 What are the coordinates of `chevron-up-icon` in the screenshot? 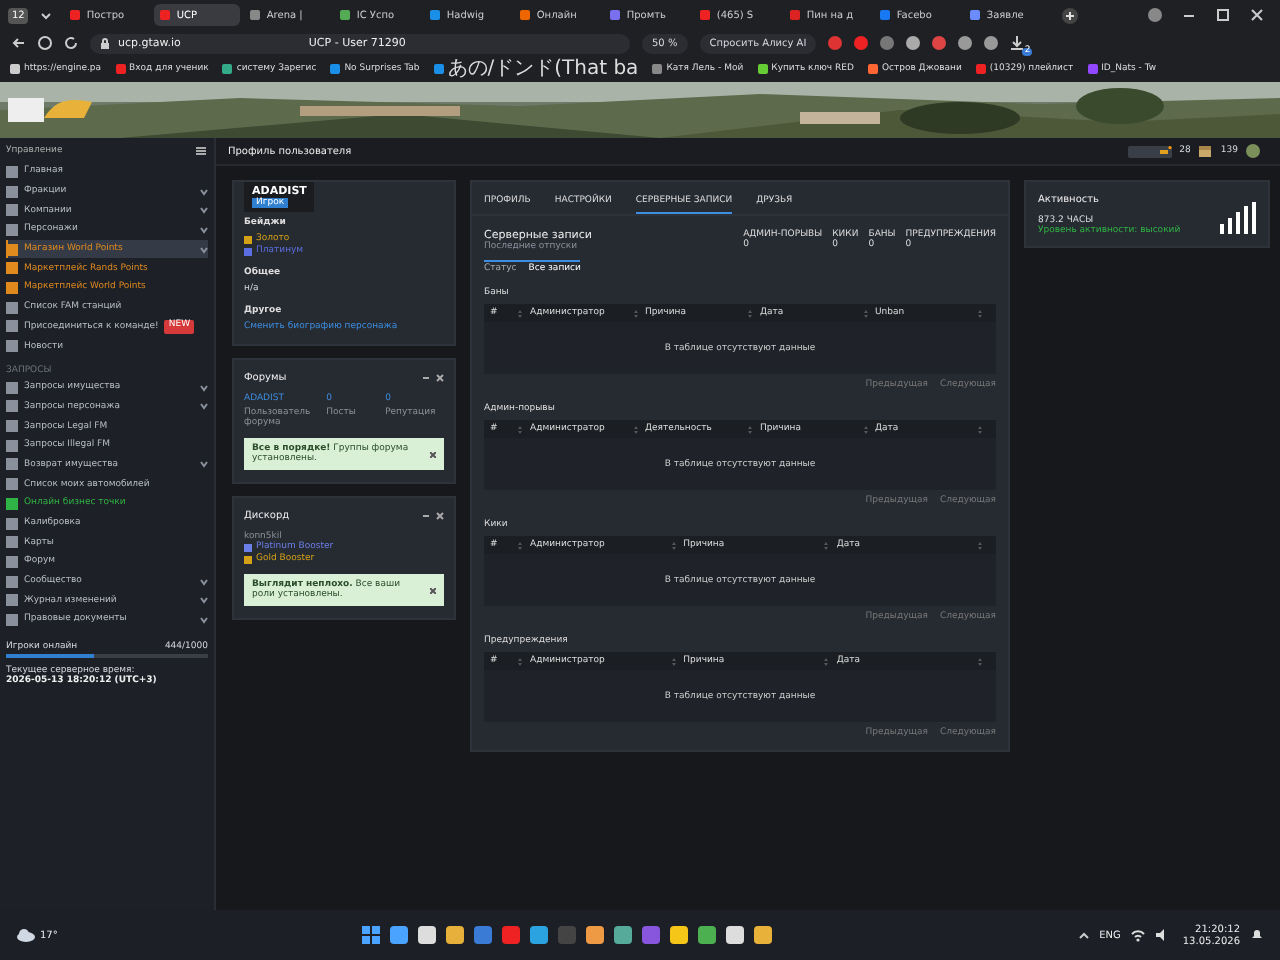 It's located at (1083, 935).